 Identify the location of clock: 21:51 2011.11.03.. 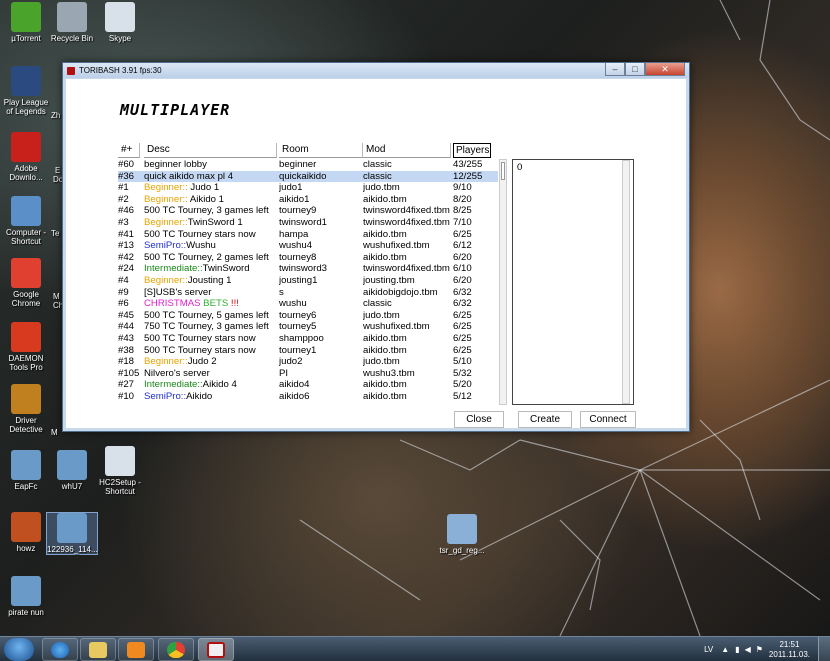
(789, 650).